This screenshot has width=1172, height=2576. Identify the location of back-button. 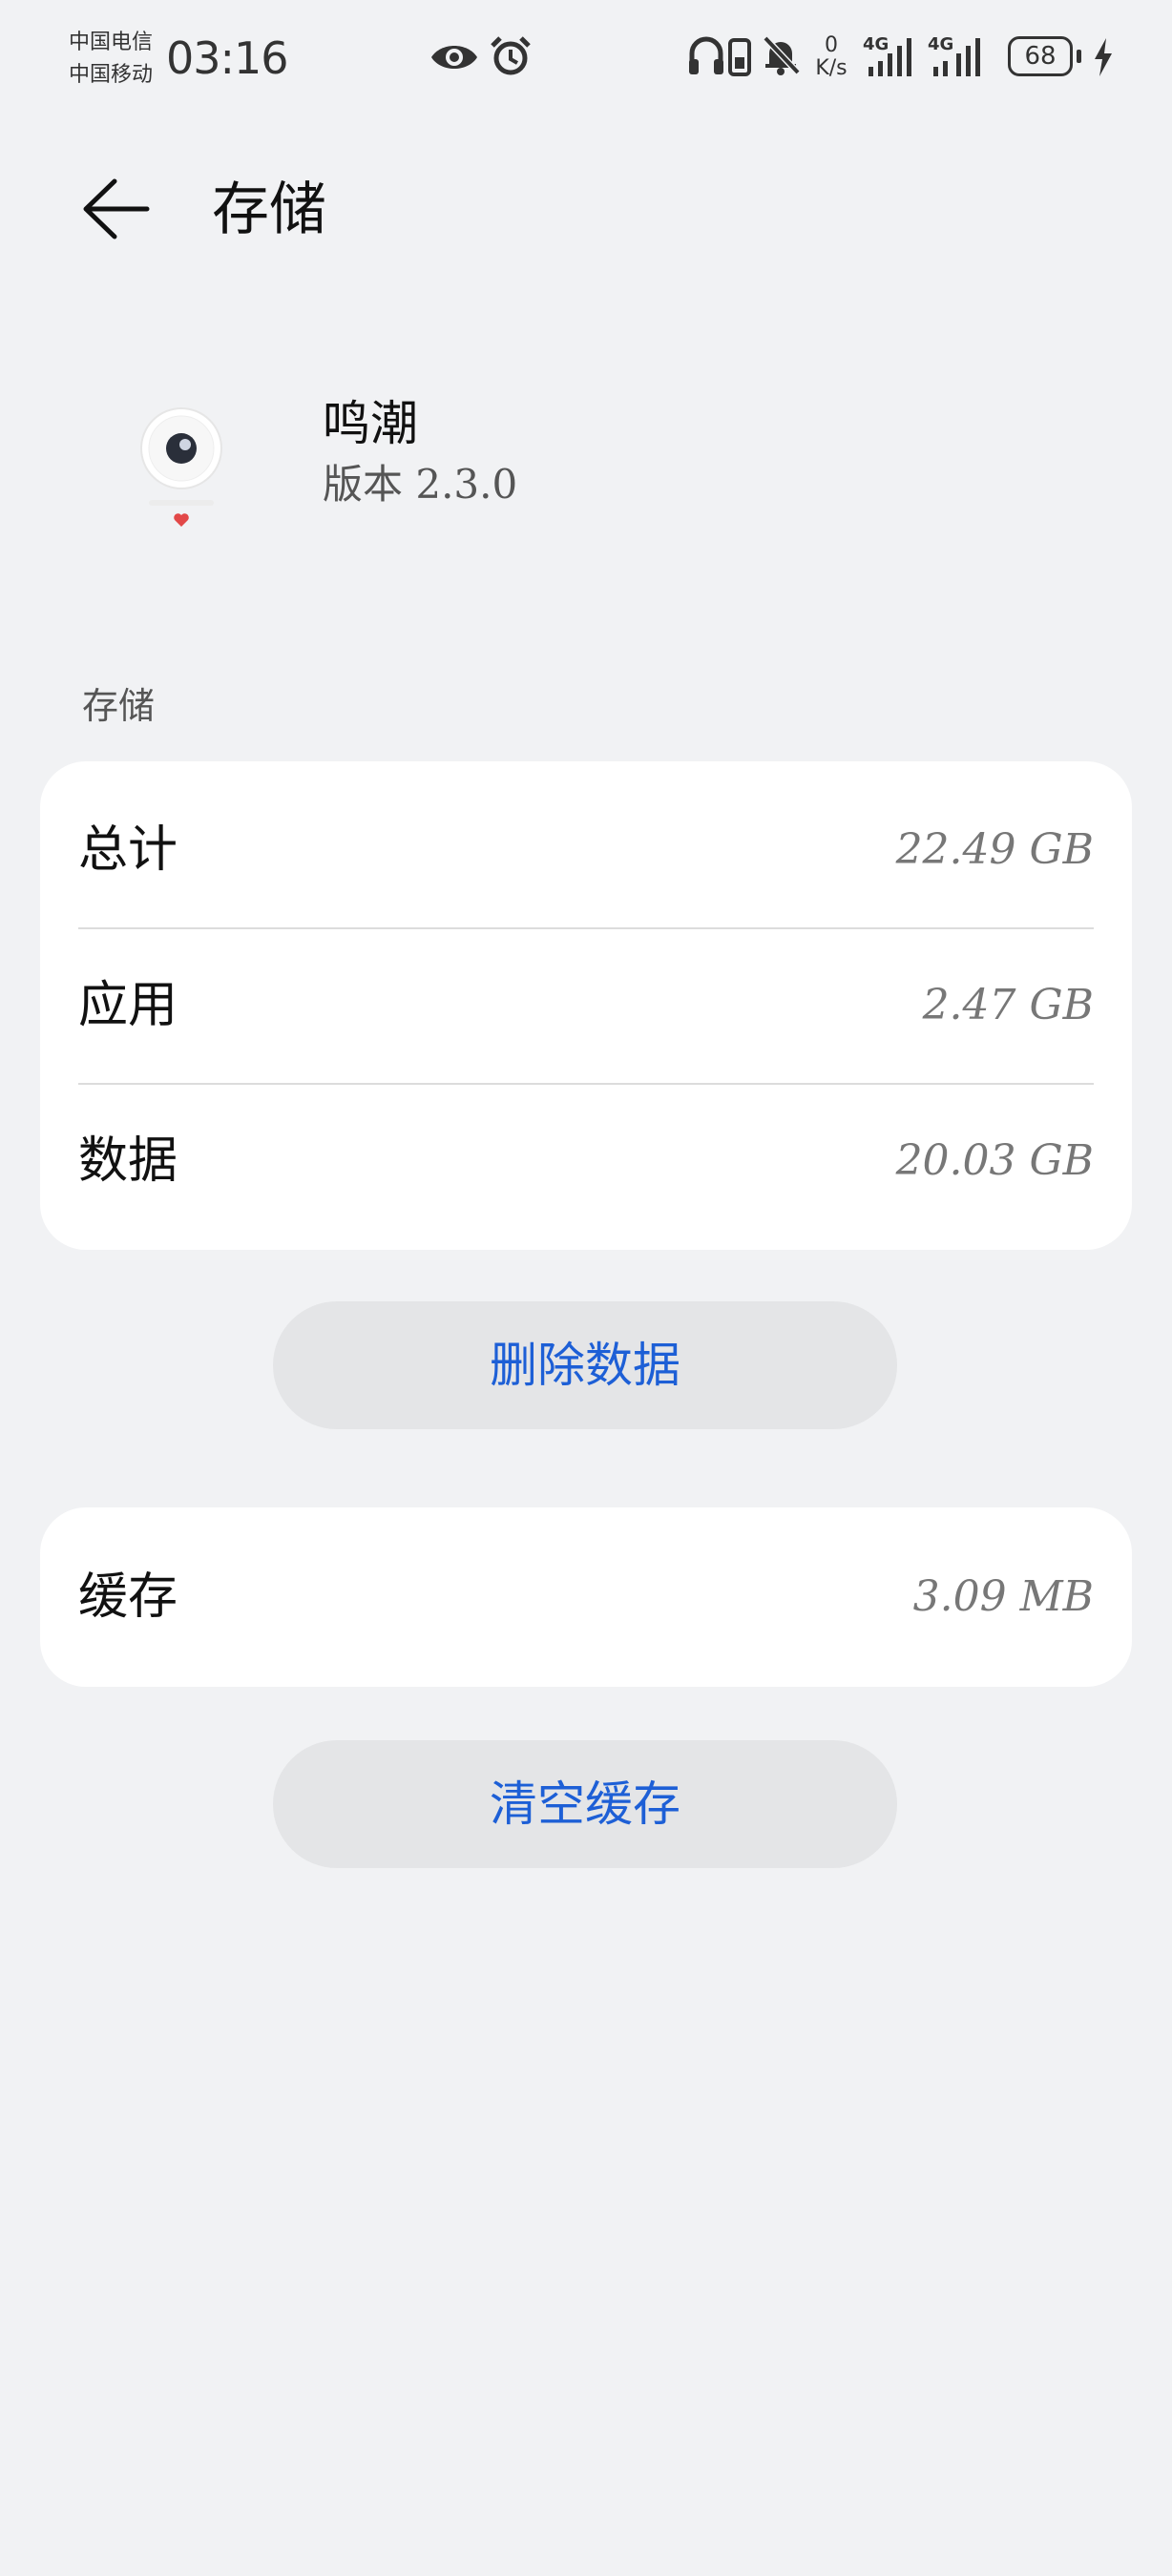
(117, 209).